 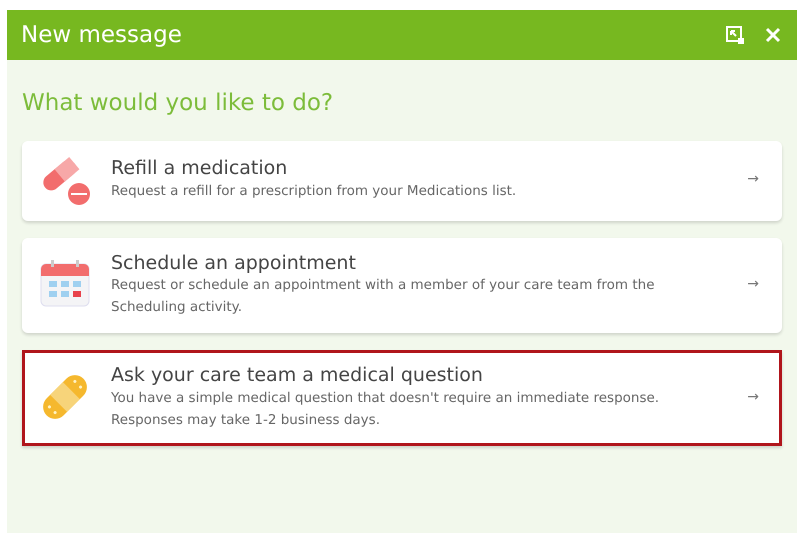 I want to click on prompt-heading: What would you like to do?, so click(x=178, y=103).